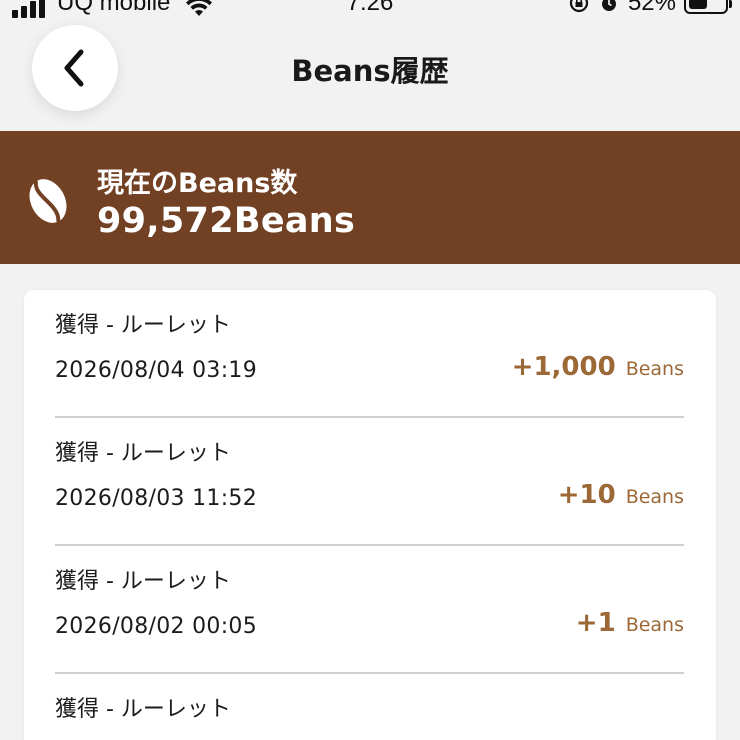  I want to click on battery-icon, so click(708, 7).